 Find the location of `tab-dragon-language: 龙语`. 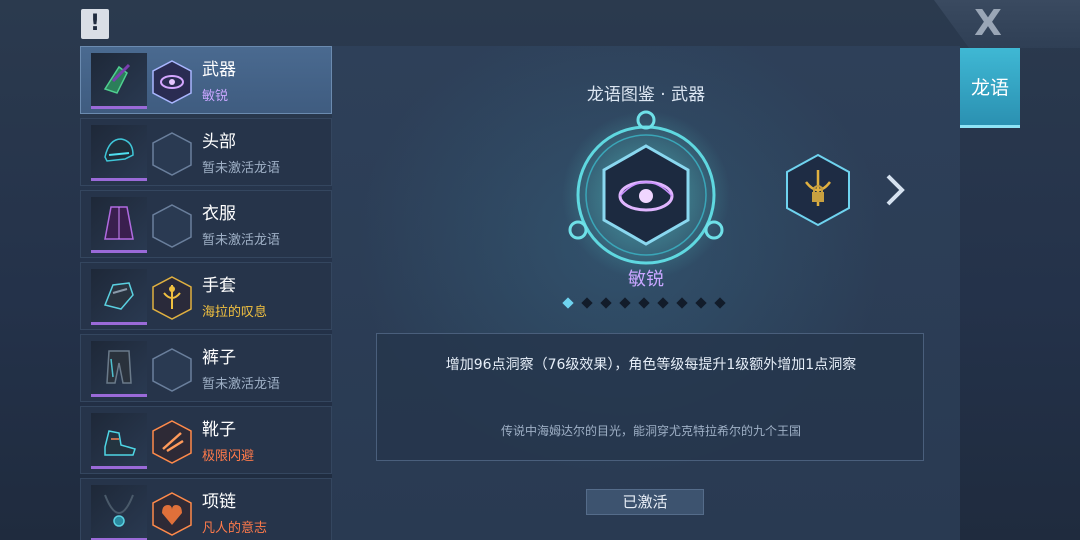

tab-dragon-language: 龙语 is located at coordinates (990, 88).